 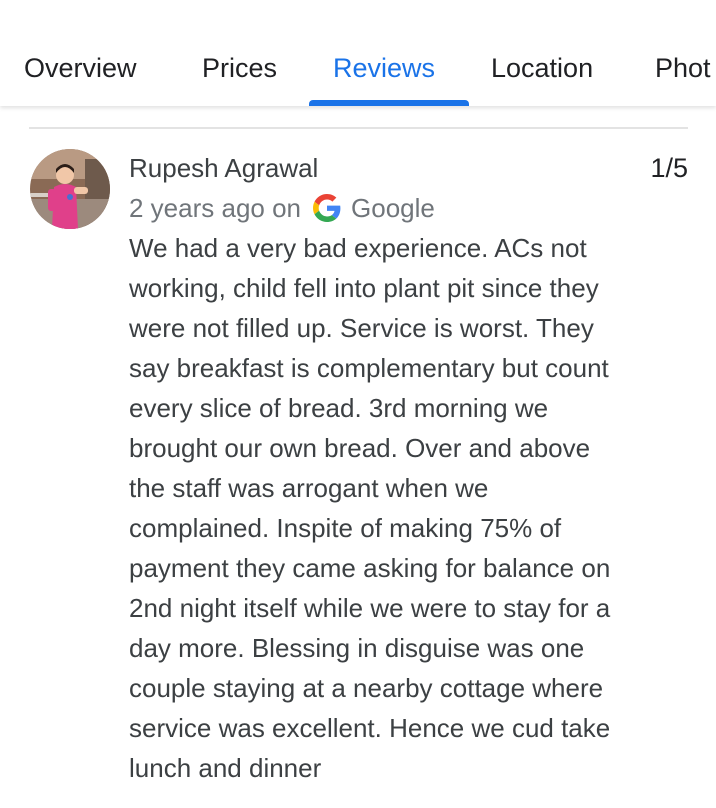 I want to click on review-meta: 2 years ago on Google, so click(x=282, y=208).